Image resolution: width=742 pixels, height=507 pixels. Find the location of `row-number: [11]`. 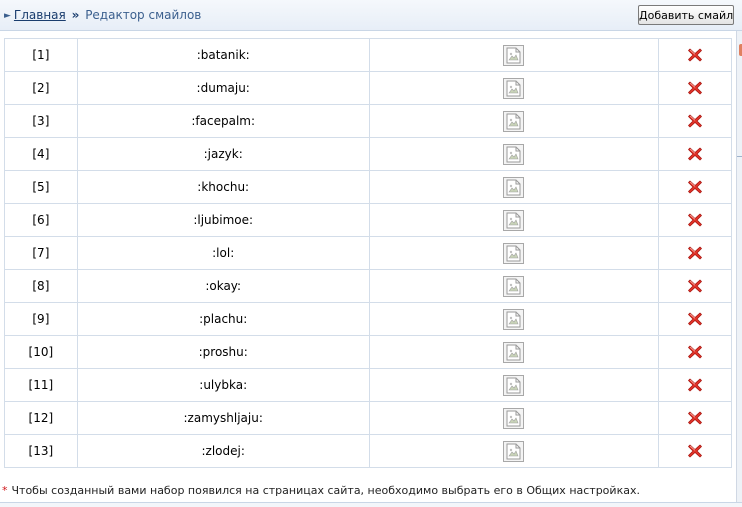

row-number: [11] is located at coordinates (41, 385).